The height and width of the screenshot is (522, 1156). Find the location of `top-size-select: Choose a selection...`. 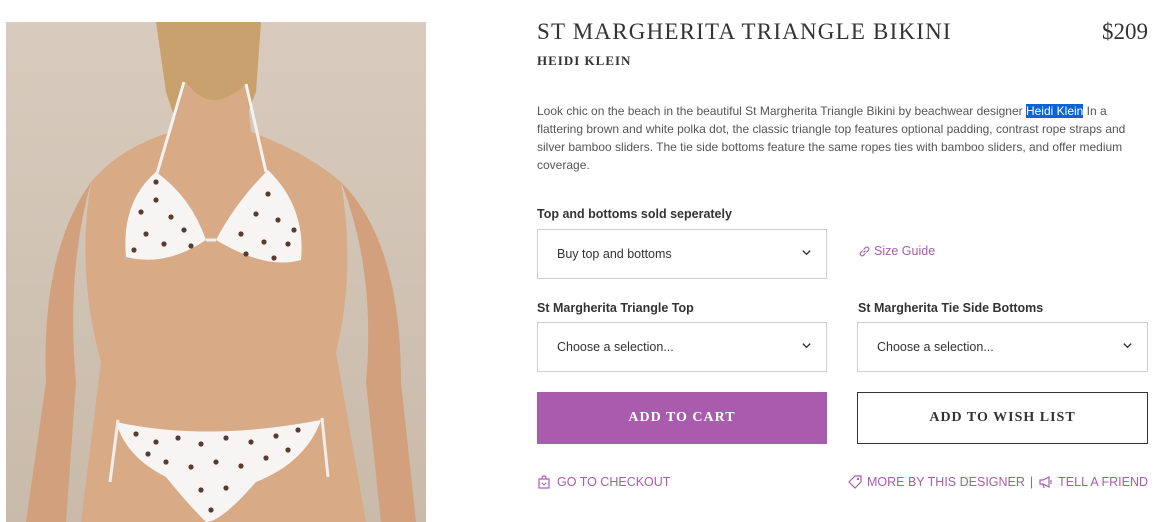

top-size-select: Choose a selection... is located at coordinates (682, 347).